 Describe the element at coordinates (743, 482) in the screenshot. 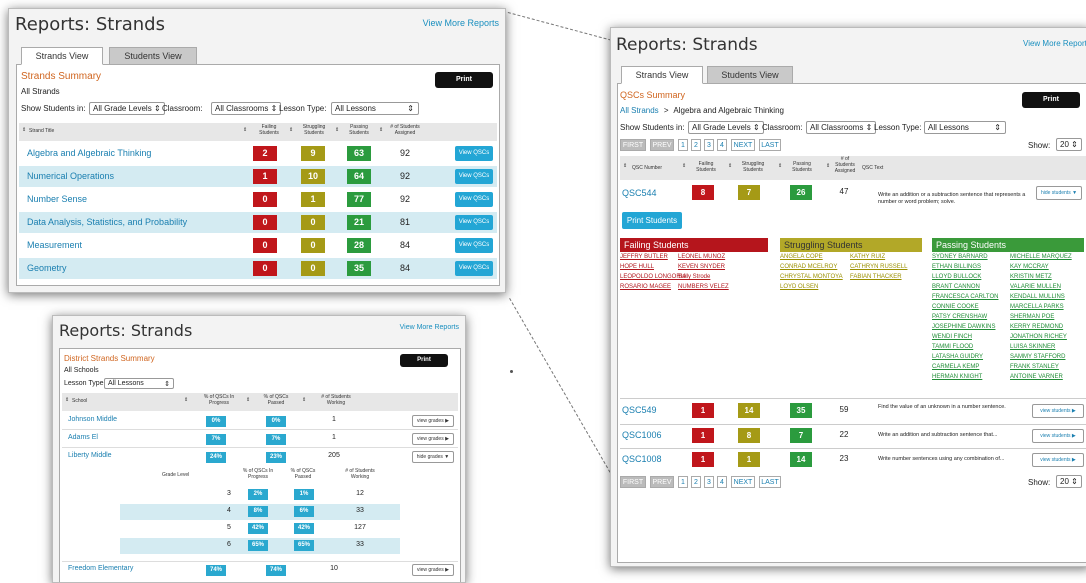

I see `next-page-button: NEXT` at that location.